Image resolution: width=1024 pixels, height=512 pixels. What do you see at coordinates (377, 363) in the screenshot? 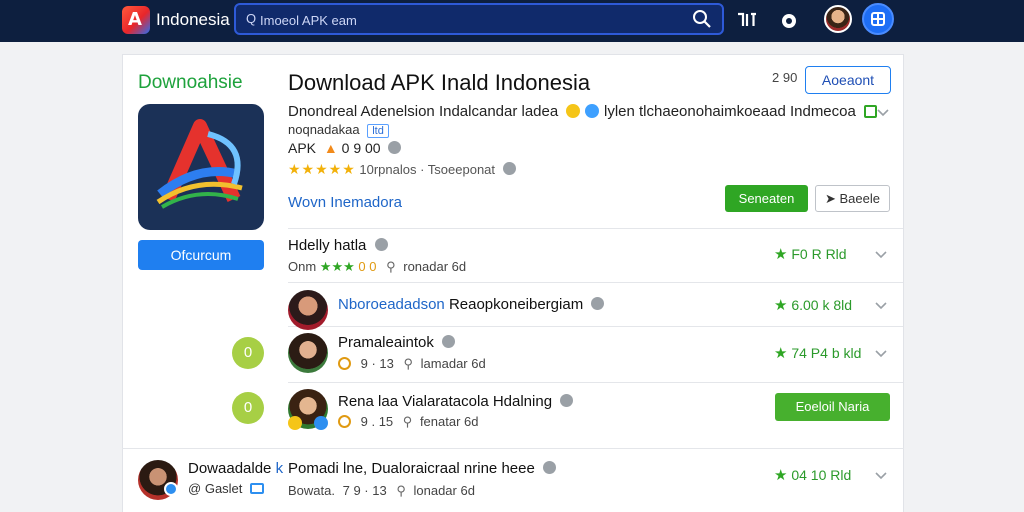
I see `row-sub-counts: 9 · 13` at bounding box center [377, 363].